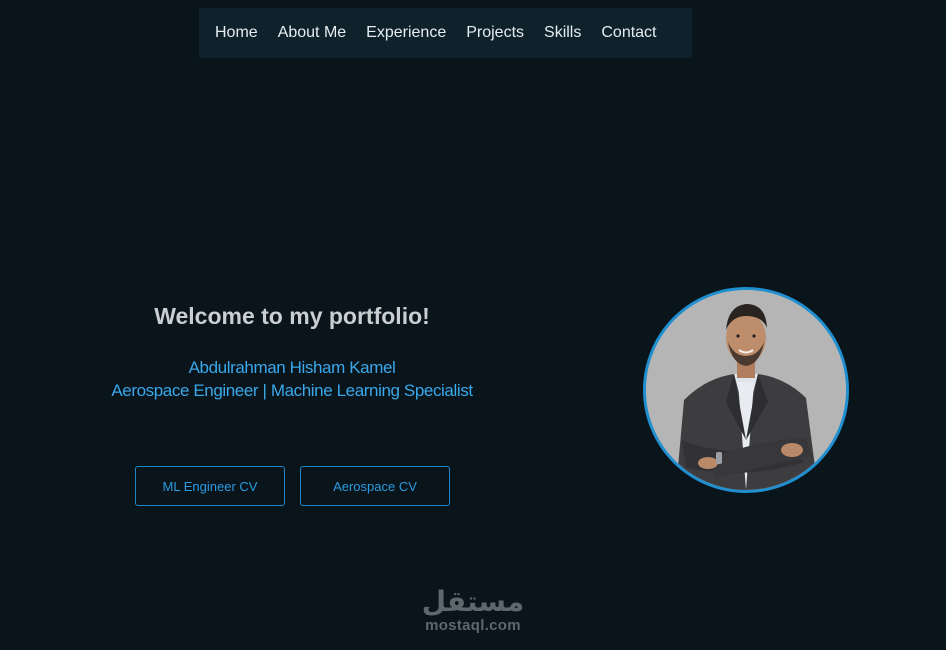 Image resolution: width=946 pixels, height=650 pixels. I want to click on watermark-url: mostaql.com, so click(473, 625).